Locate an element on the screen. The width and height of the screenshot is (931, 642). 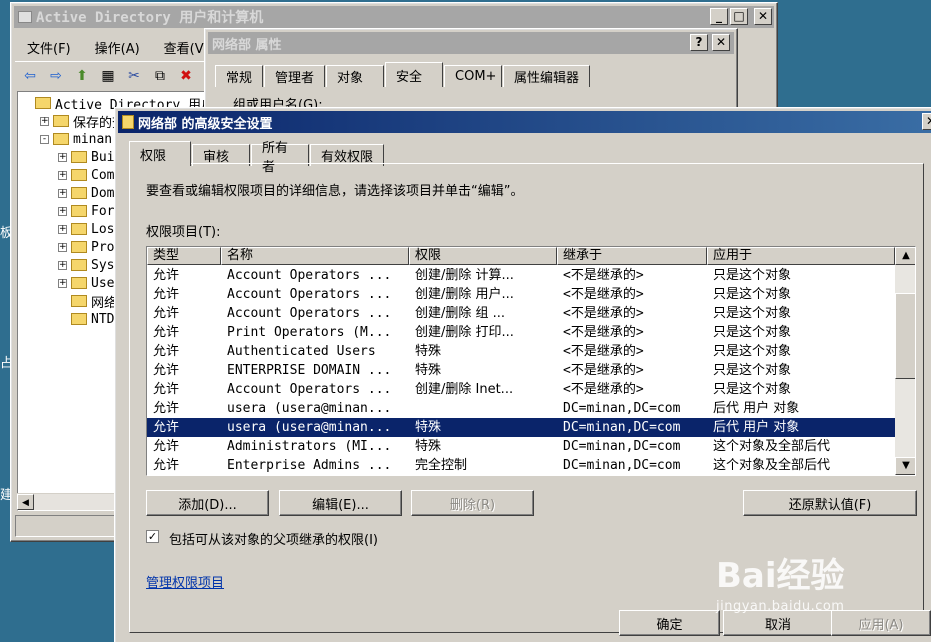
cell-inherited-from: DC=minan,DC=com is located at coordinates (622, 446).